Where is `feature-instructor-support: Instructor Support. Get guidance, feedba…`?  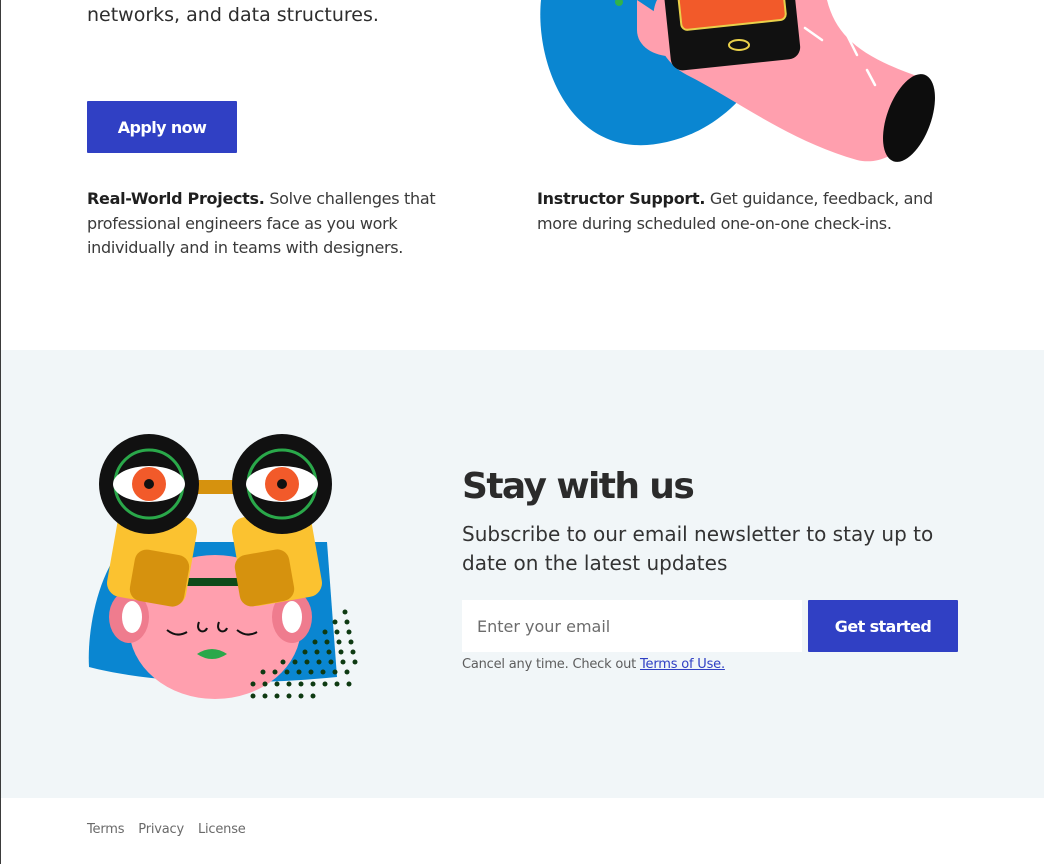
feature-instructor-support: Instructor Support. Get guidance, feedba… is located at coordinates (752, 211).